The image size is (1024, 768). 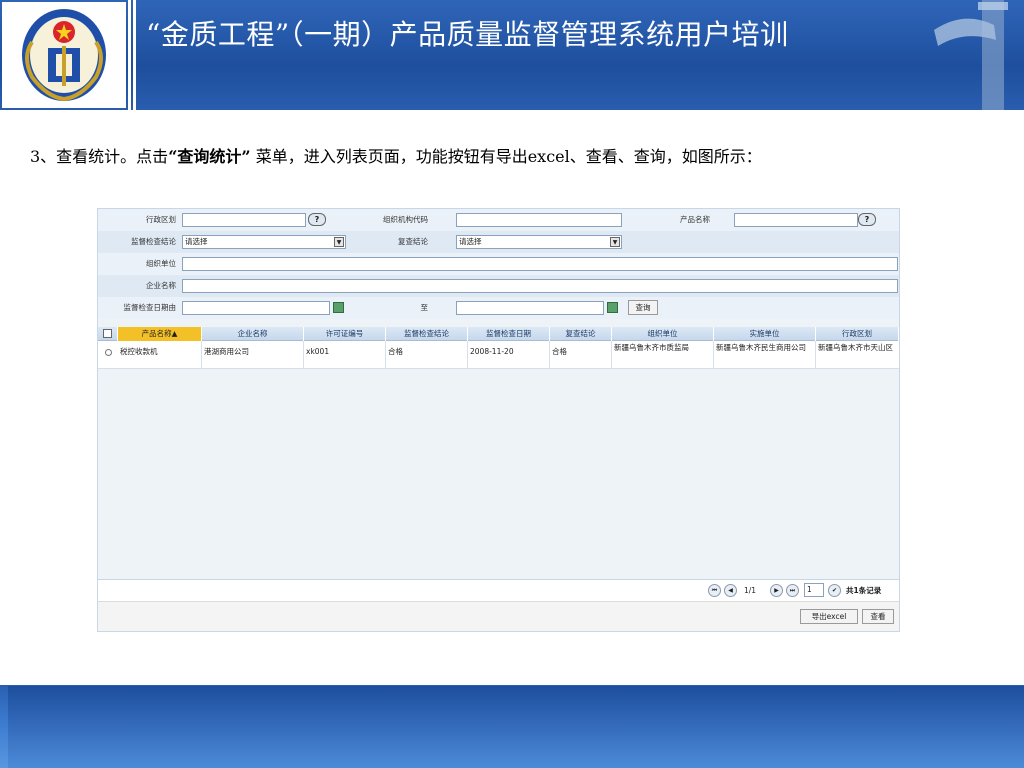 What do you see at coordinates (750, 590) in the screenshot?
I see `page-info: 1/1` at bounding box center [750, 590].